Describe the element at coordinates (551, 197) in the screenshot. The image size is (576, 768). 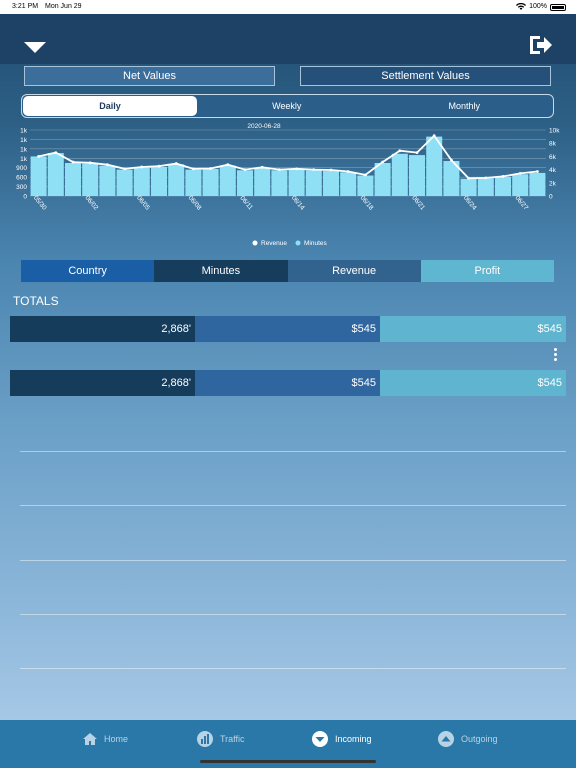
I see `y-right-tick-label: 0` at that location.